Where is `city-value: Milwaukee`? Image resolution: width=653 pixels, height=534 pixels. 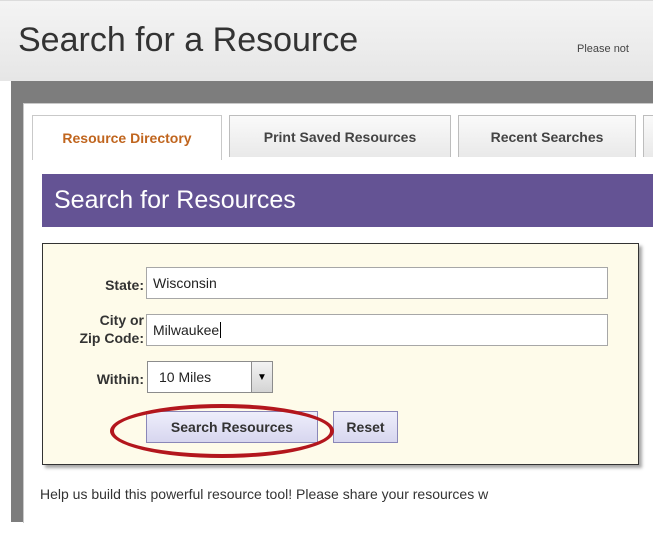
city-value: Milwaukee is located at coordinates (186, 330).